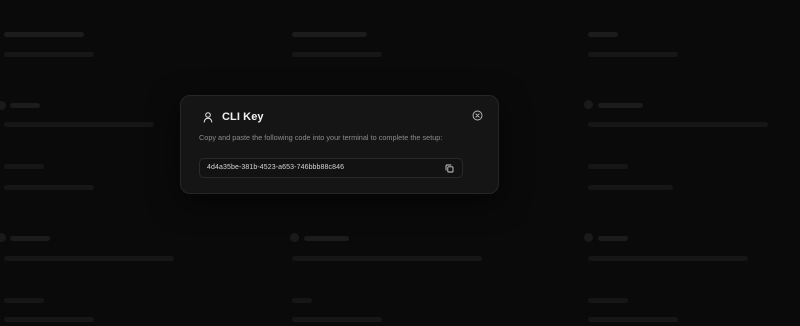 This screenshot has width=800, height=326. What do you see at coordinates (275, 167) in the screenshot?
I see `cli-key-value: 4d4a35be-381b-4523-a653-746bbb88c846` at bounding box center [275, 167].